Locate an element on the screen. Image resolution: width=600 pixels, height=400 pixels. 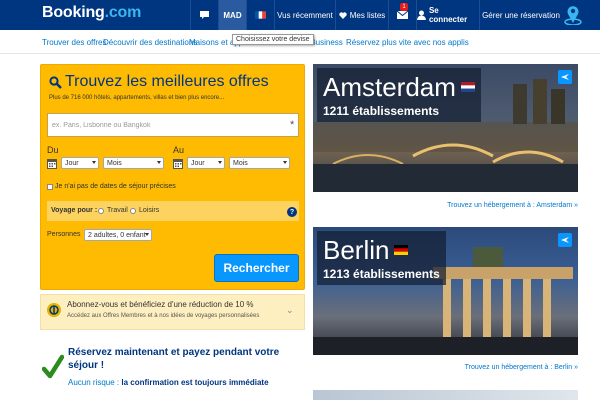
inbox-button: 1 is located at coordinates (402, 15).